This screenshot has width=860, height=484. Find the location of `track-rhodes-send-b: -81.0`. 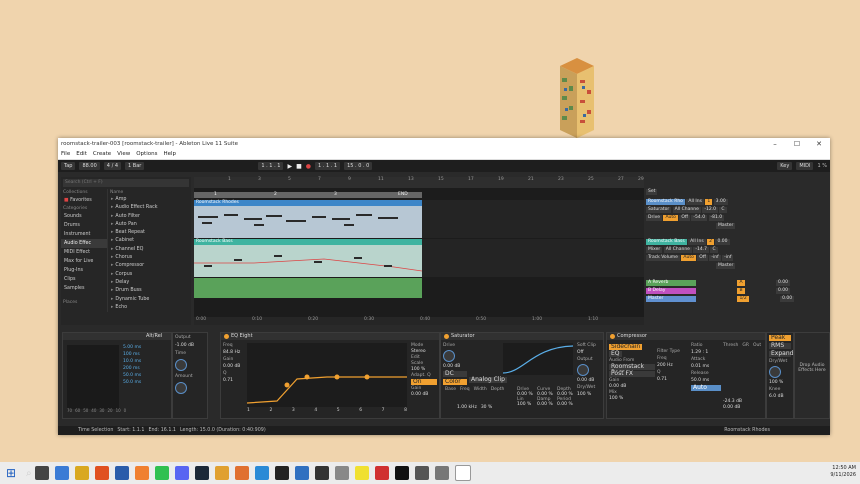

track-rhodes-send-b: -81.0 is located at coordinates (716, 218).